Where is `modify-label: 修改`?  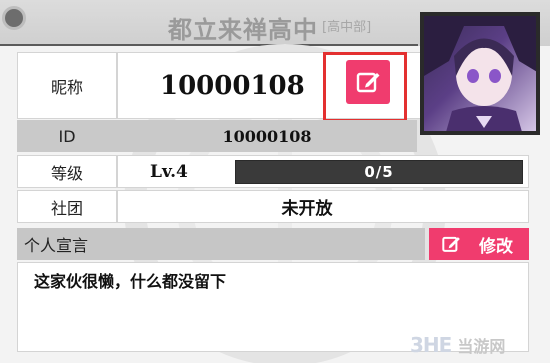 modify-label: 修改 is located at coordinates (496, 246).